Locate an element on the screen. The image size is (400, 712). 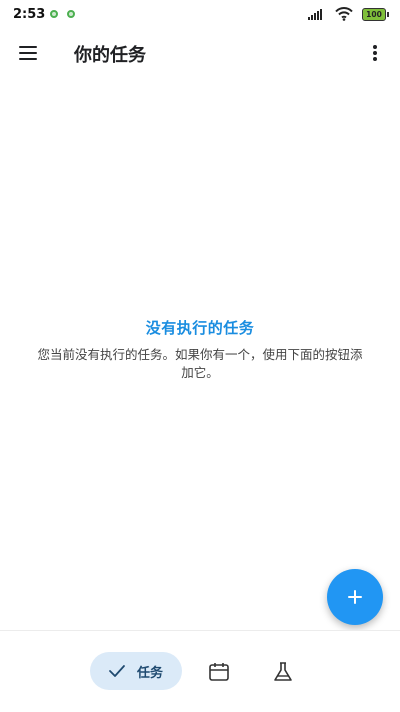
calendar-icon is located at coordinates (219, 672).